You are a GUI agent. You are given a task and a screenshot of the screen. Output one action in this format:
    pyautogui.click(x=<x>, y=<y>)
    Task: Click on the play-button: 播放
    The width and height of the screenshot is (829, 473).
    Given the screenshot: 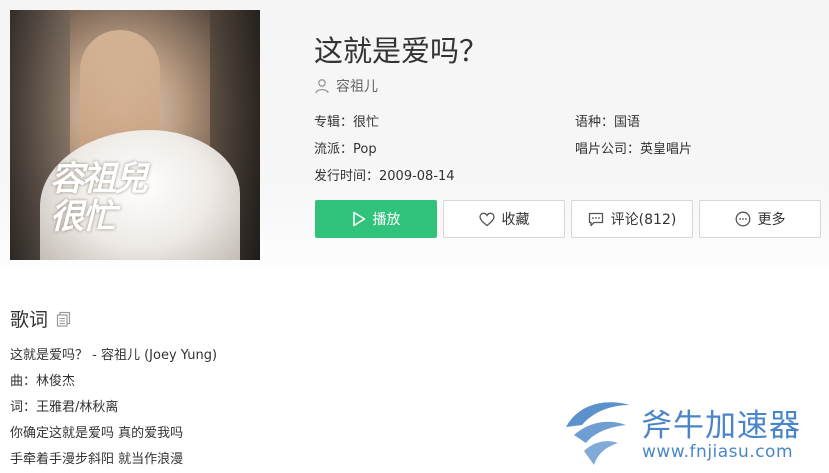 What is the action you would take?
    pyautogui.click(x=376, y=219)
    